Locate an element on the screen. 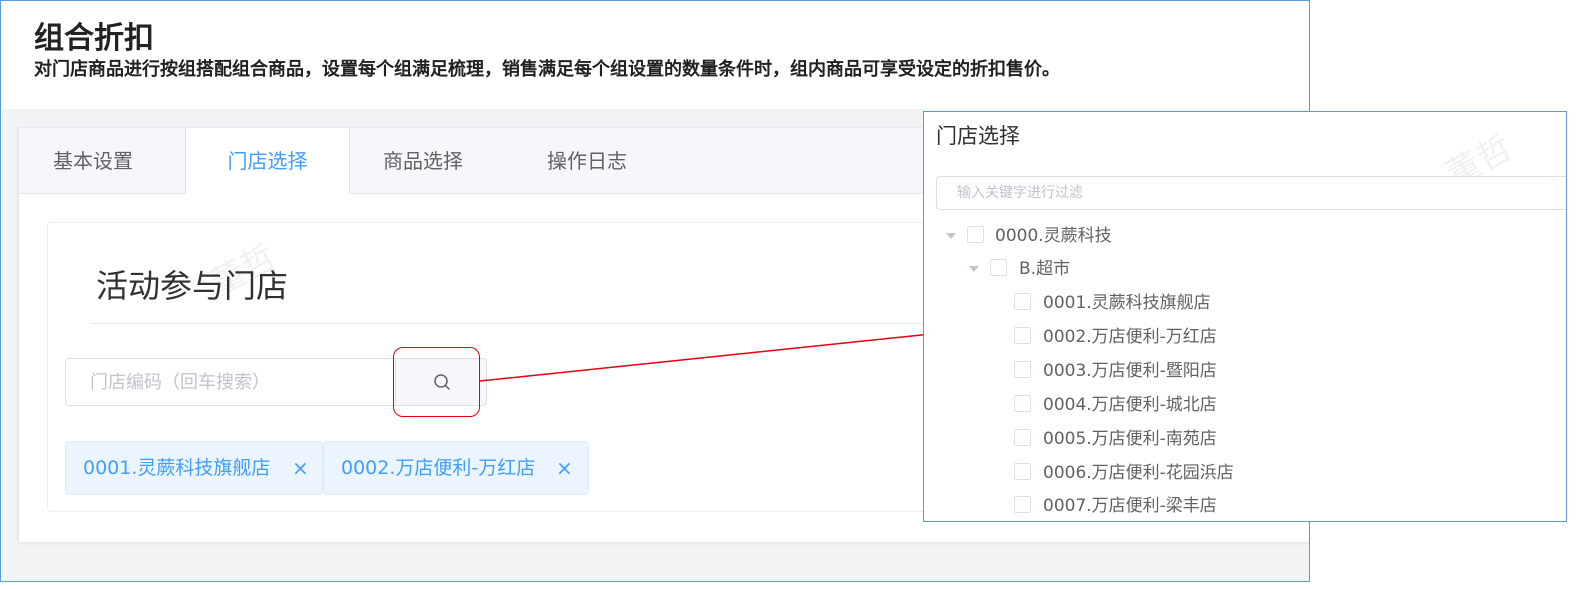 The height and width of the screenshot is (589, 1587). tab-operation-log: 操作日志 is located at coordinates (587, 161).